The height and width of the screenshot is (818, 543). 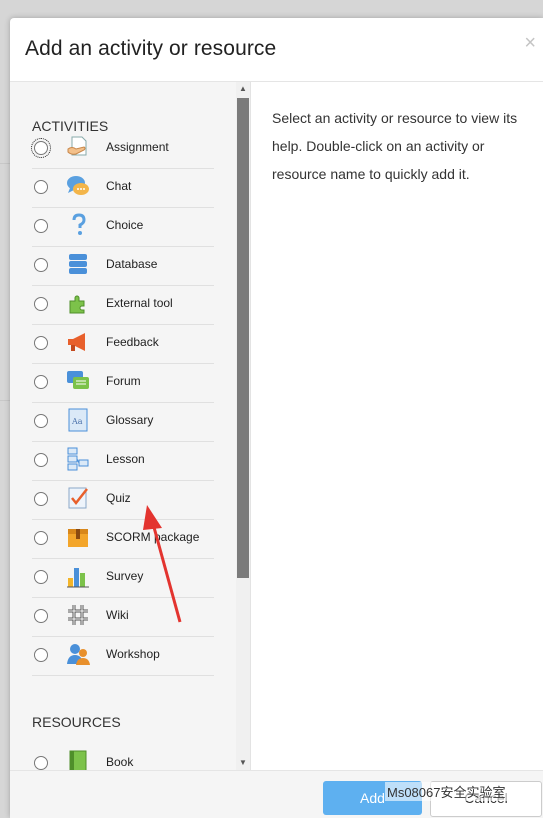 What do you see at coordinates (120, 762) in the screenshot?
I see `option-label: Book` at bounding box center [120, 762].